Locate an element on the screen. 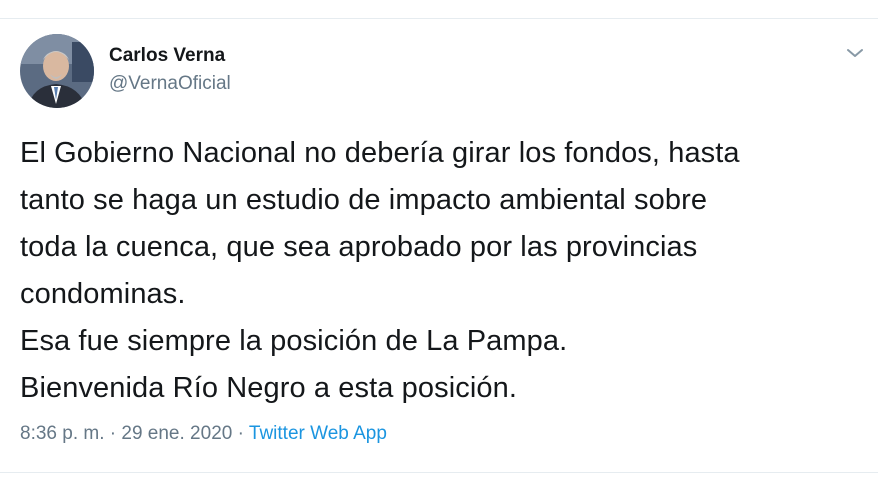 Image resolution: width=878 pixels, height=500 pixels. tweet-date: 29 ene. 2020 is located at coordinates (176, 433).